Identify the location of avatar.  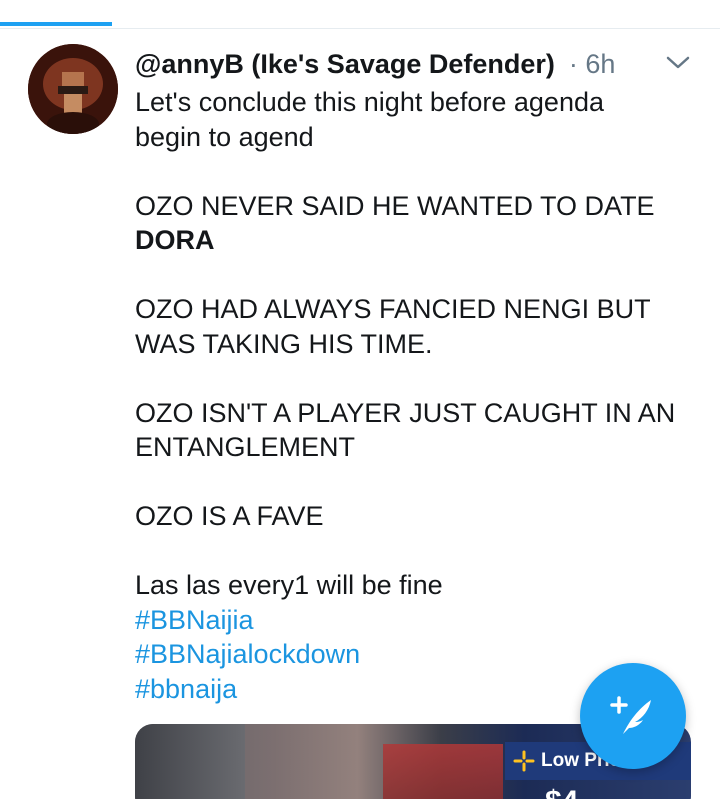
(73, 89).